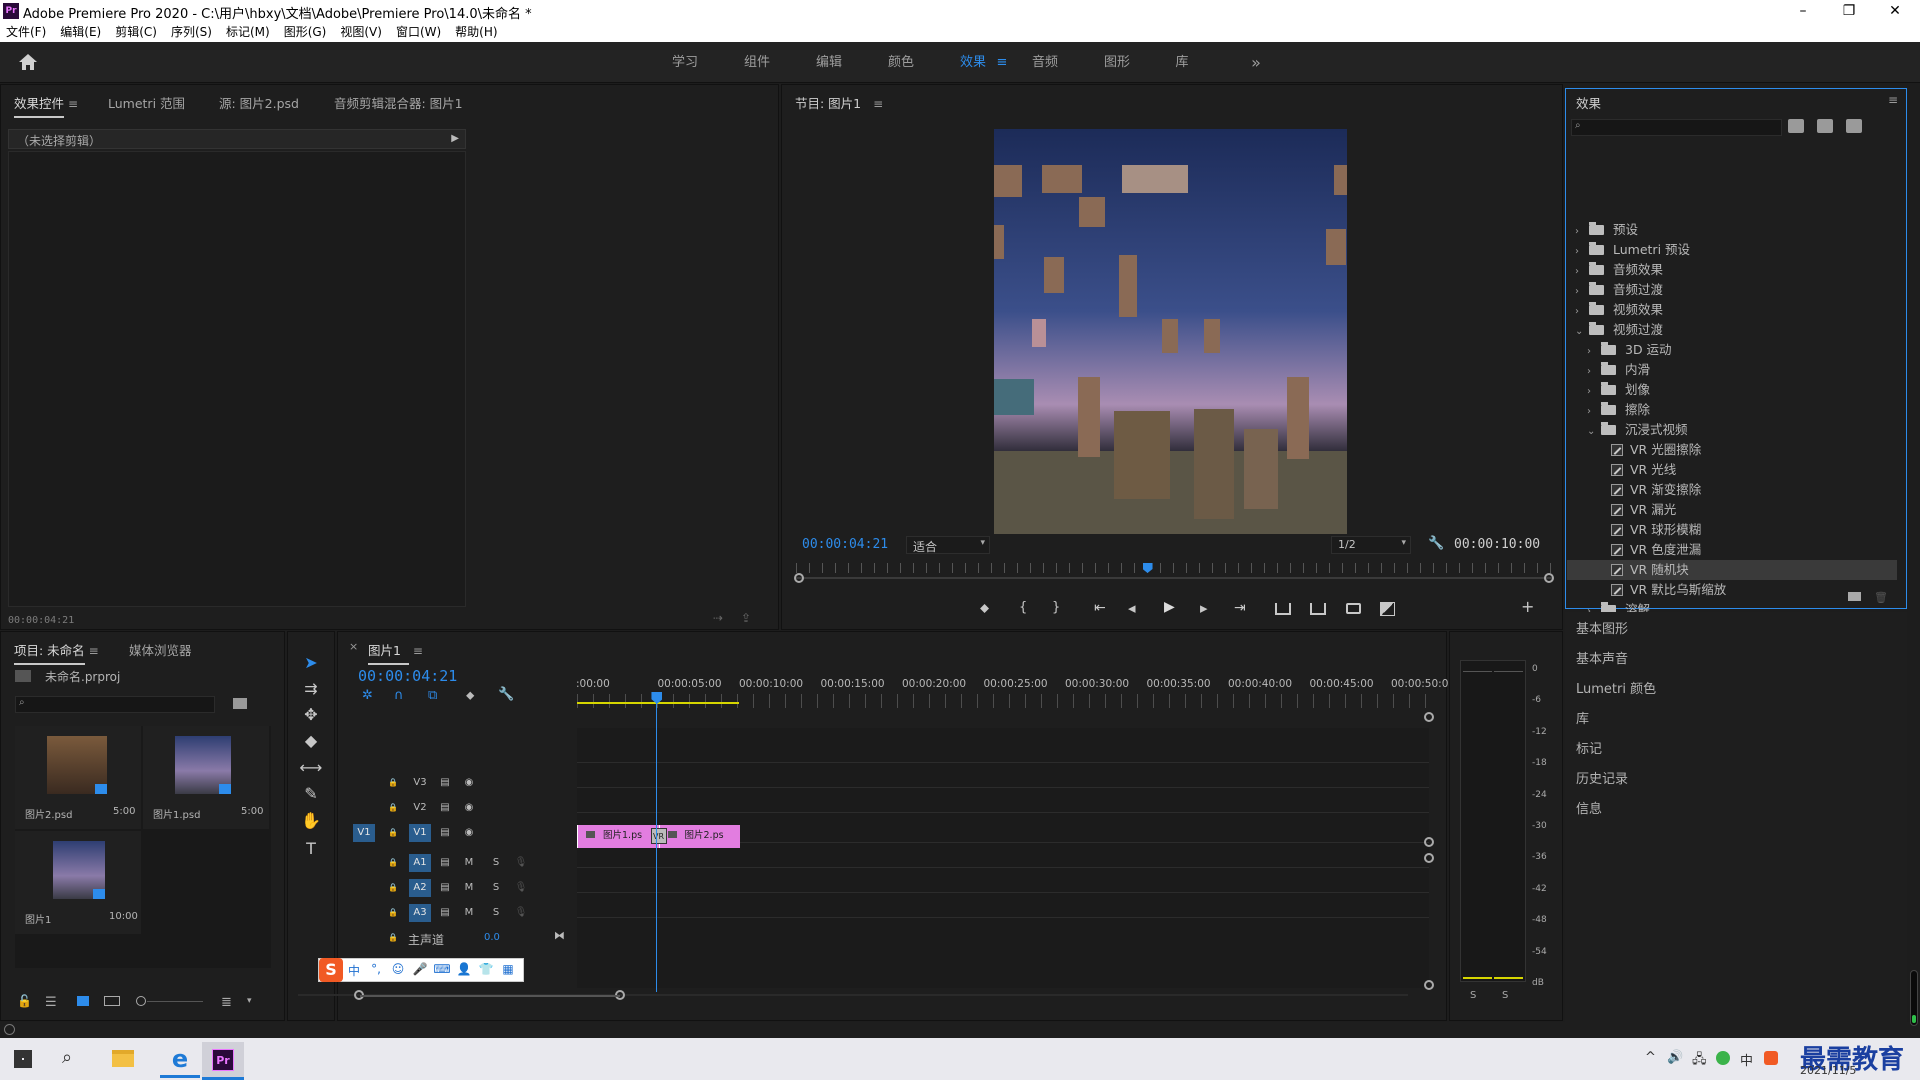 Image resolution: width=1920 pixels, height=1080 pixels. What do you see at coordinates (984, 608) in the screenshot?
I see `add-marker-button: ⬥` at bounding box center [984, 608].